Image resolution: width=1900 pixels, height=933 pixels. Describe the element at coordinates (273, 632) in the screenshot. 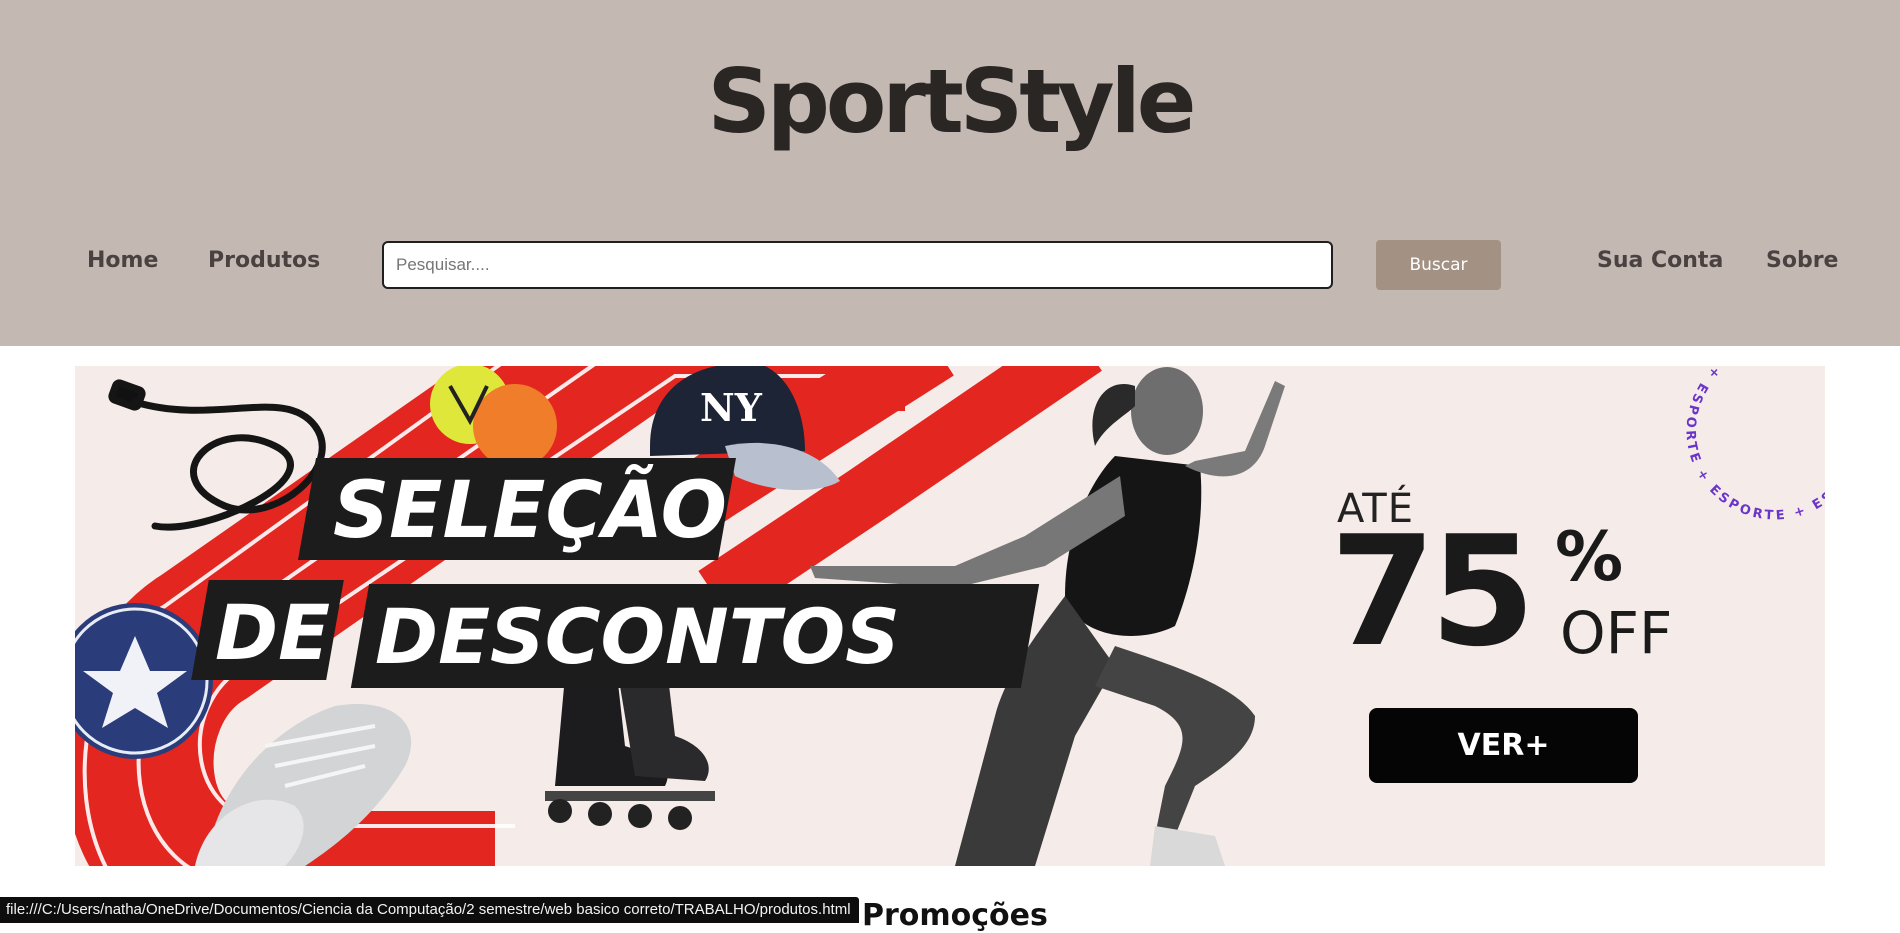

I see `headline-line-2a: DE` at that location.